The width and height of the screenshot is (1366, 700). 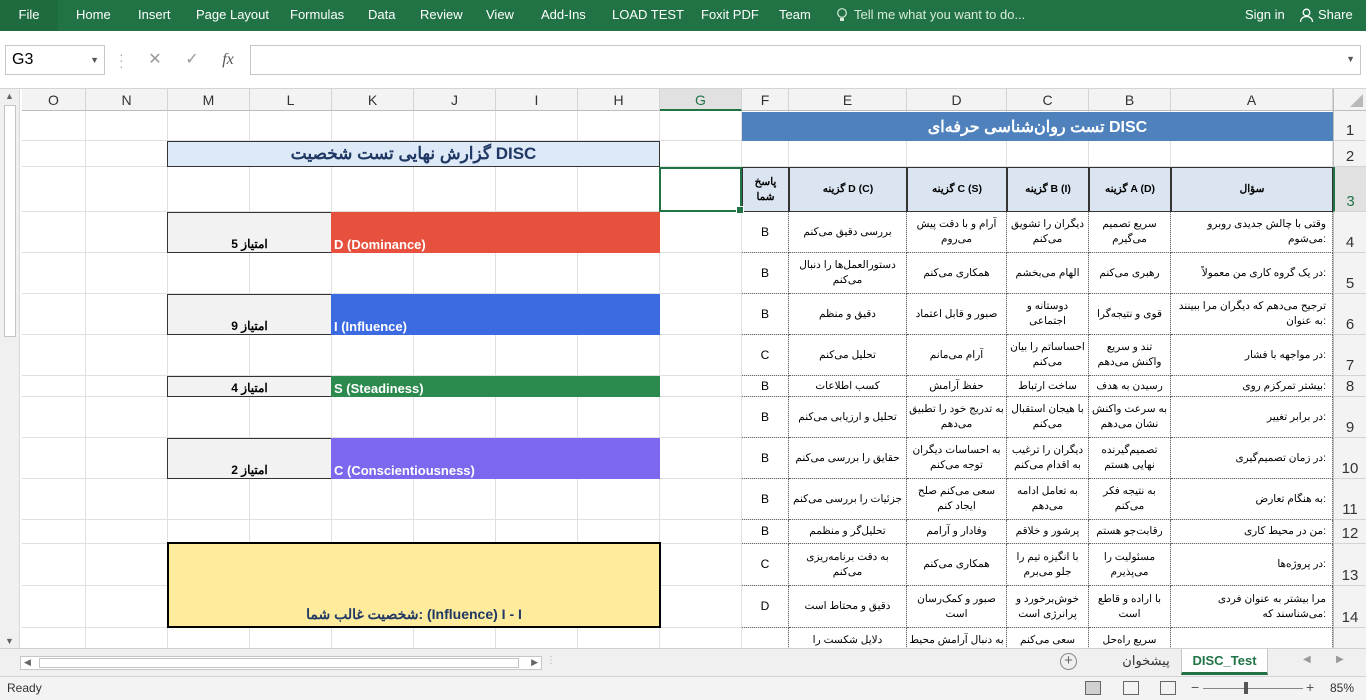 What do you see at coordinates (1130, 417) in the screenshot?
I see `option-a-cell: به سرعت واکنش نشان می‌دهم` at bounding box center [1130, 417].